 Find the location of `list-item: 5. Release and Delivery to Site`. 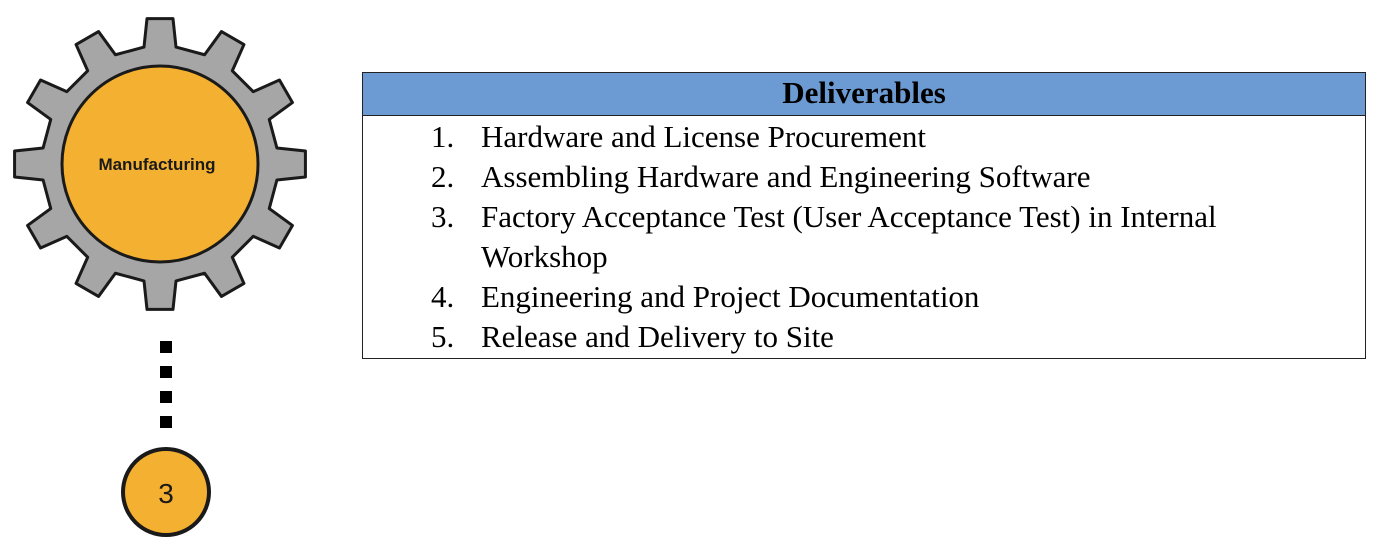

list-item: 5. Release and Delivery to Site is located at coordinates (864, 337).